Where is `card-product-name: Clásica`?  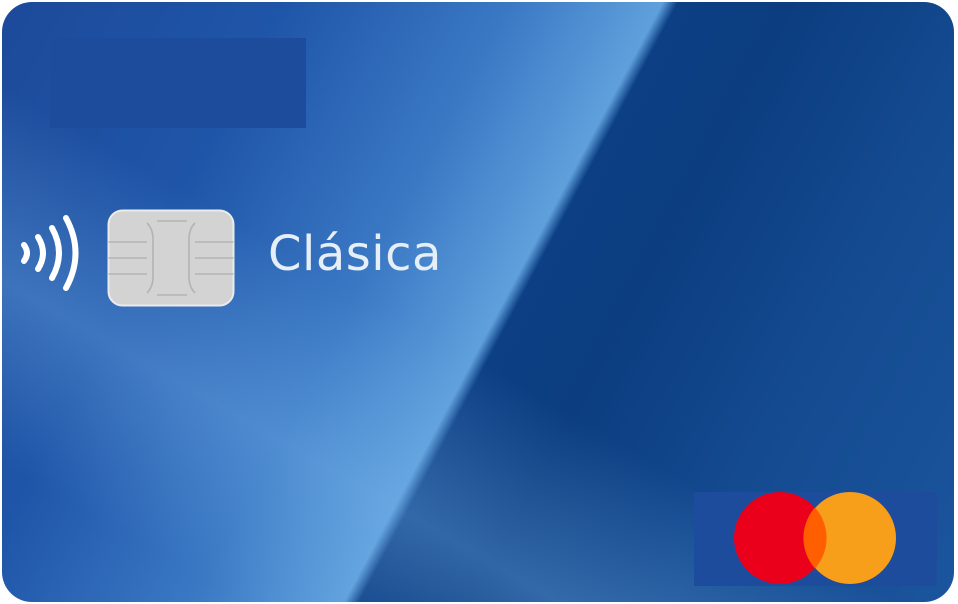
card-product-name: Clásica is located at coordinates (355, 254).